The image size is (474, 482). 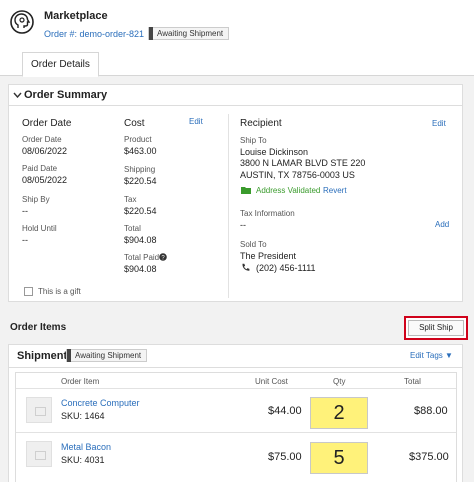 What do you see at coordinates (436, 328) in the screenshot?
I see `split-ship-button: Split Ship` at bounding box center [436, 328].